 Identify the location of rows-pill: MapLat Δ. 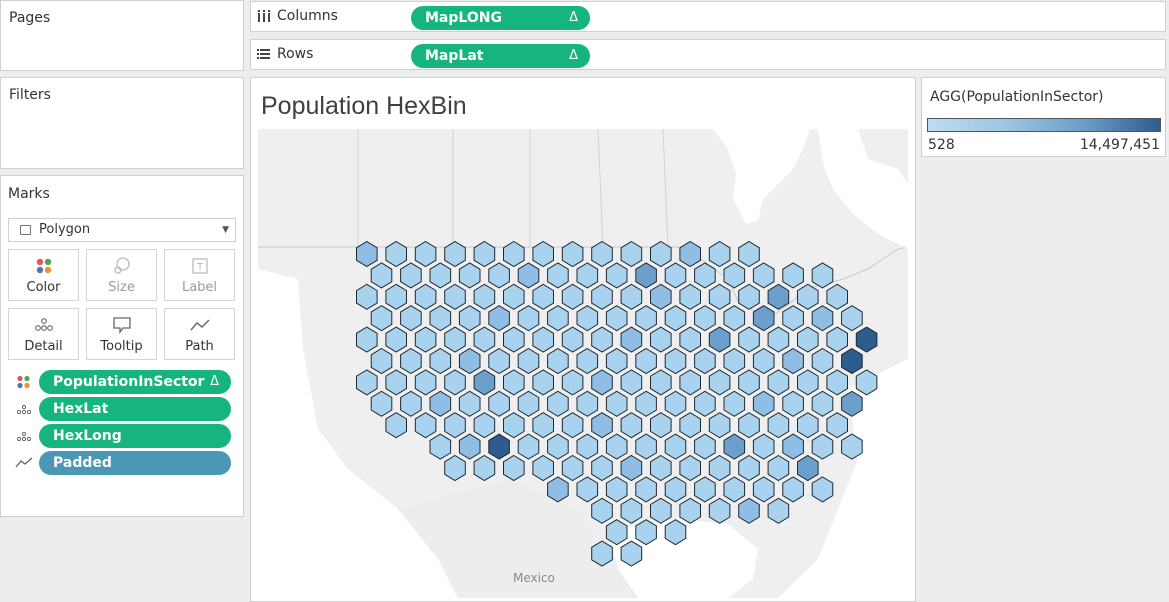
(500, 56).